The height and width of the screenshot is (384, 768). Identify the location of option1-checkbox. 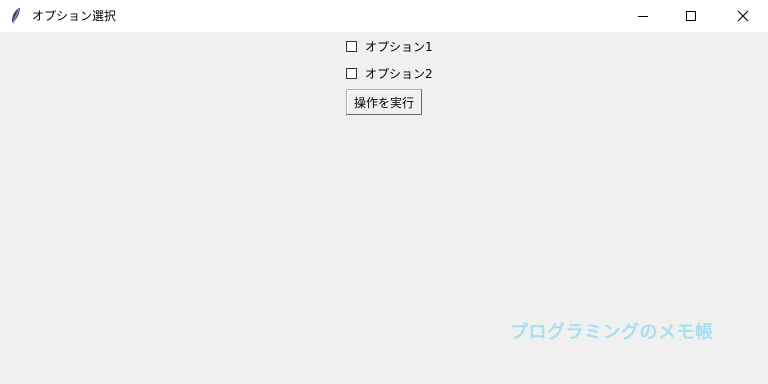
(351, 46).